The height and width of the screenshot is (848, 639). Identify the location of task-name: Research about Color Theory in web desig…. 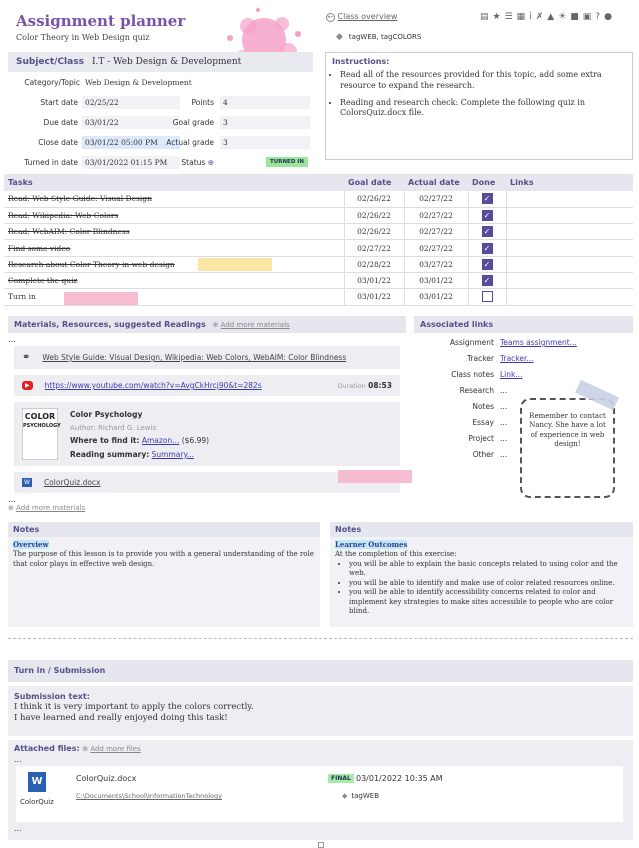
(174, 264).